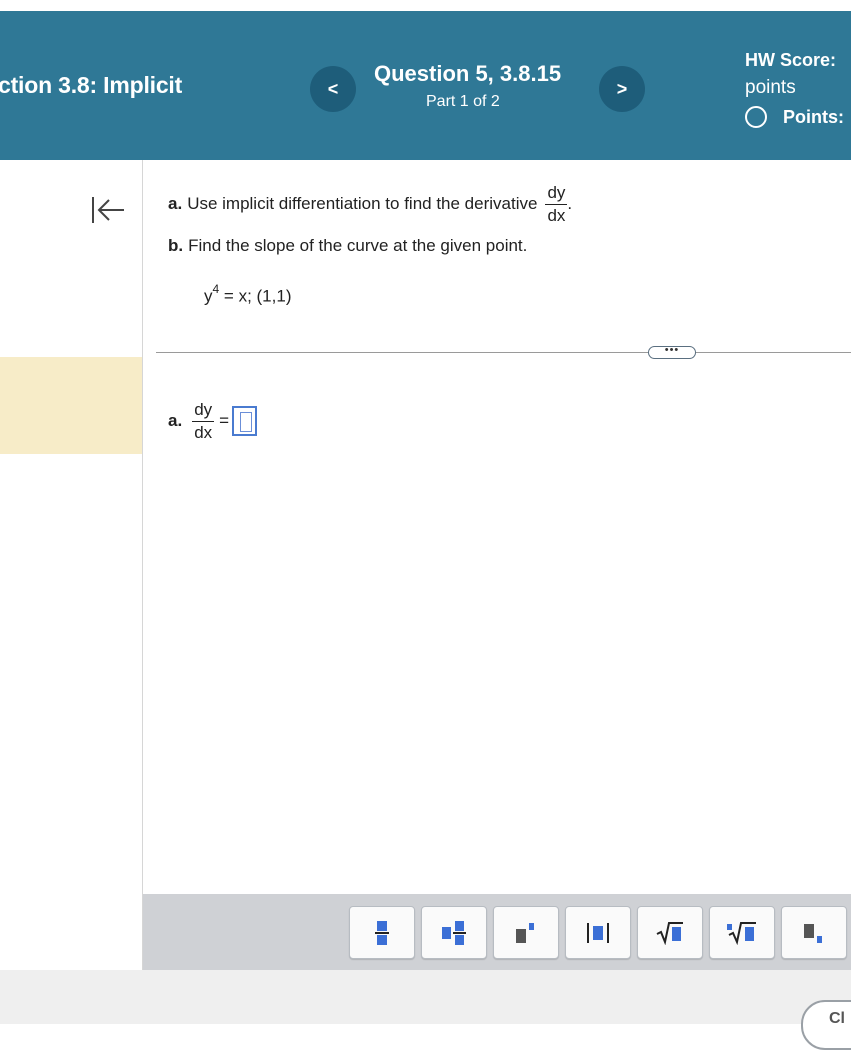 The width and height of the screenshot is (851, 1050). I want to click on fraction-icon, so click(382, 932).